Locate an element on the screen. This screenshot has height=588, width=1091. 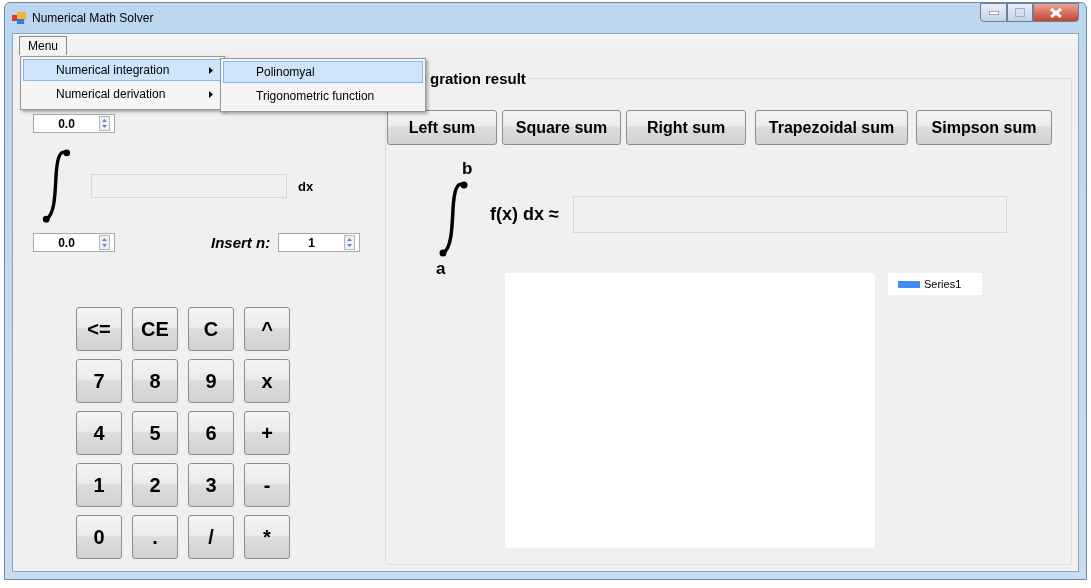
keypad-button: ^ is located at coordinates (267, 329).